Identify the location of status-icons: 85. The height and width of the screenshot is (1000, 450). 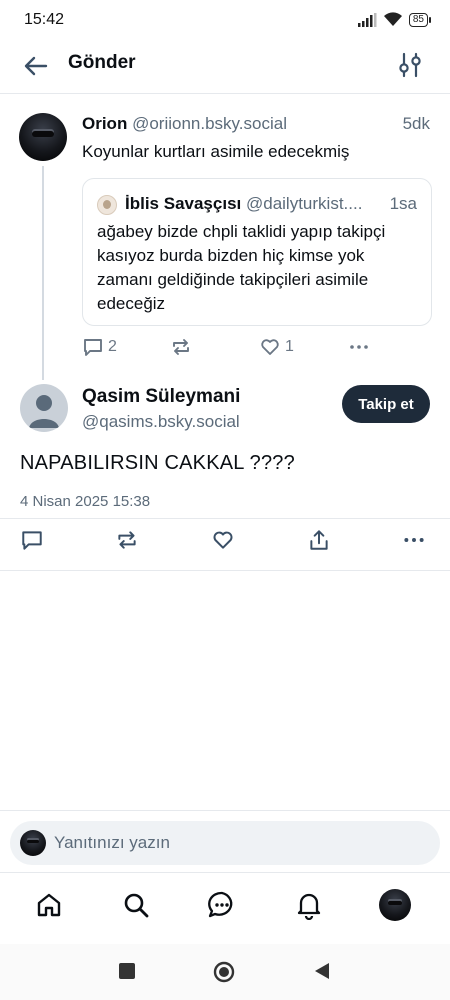
(394, 19).